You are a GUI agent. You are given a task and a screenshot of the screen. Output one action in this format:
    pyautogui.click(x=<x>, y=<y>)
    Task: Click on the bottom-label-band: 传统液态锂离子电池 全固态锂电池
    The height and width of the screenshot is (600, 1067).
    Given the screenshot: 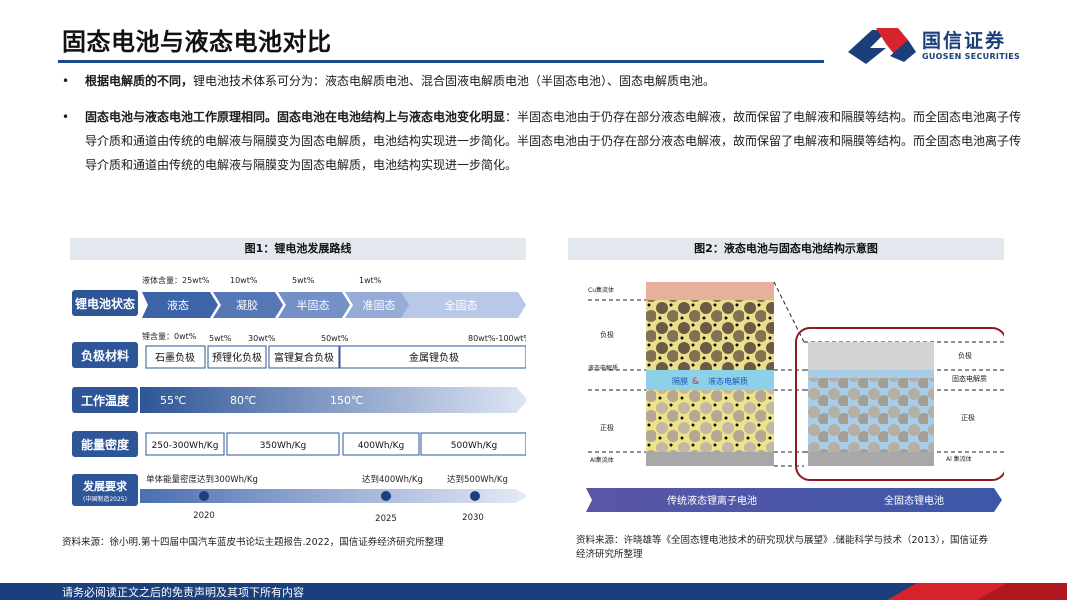 What is the action you would take?
    pyautogui.click(x=794, y=500)
    